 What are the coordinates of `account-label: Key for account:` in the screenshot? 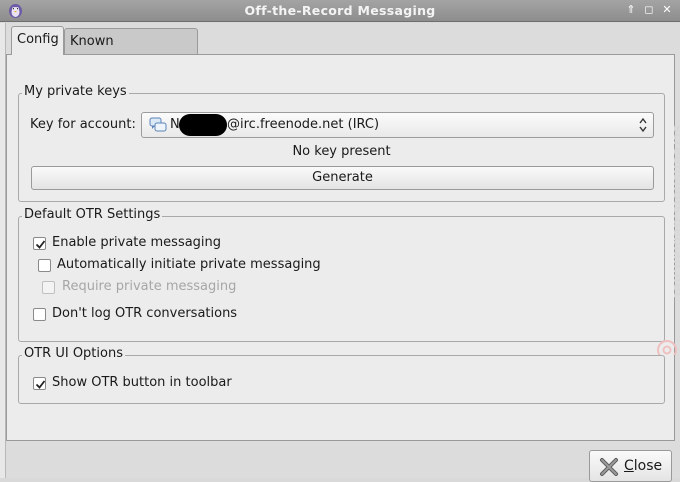 It's located at (83, 124).